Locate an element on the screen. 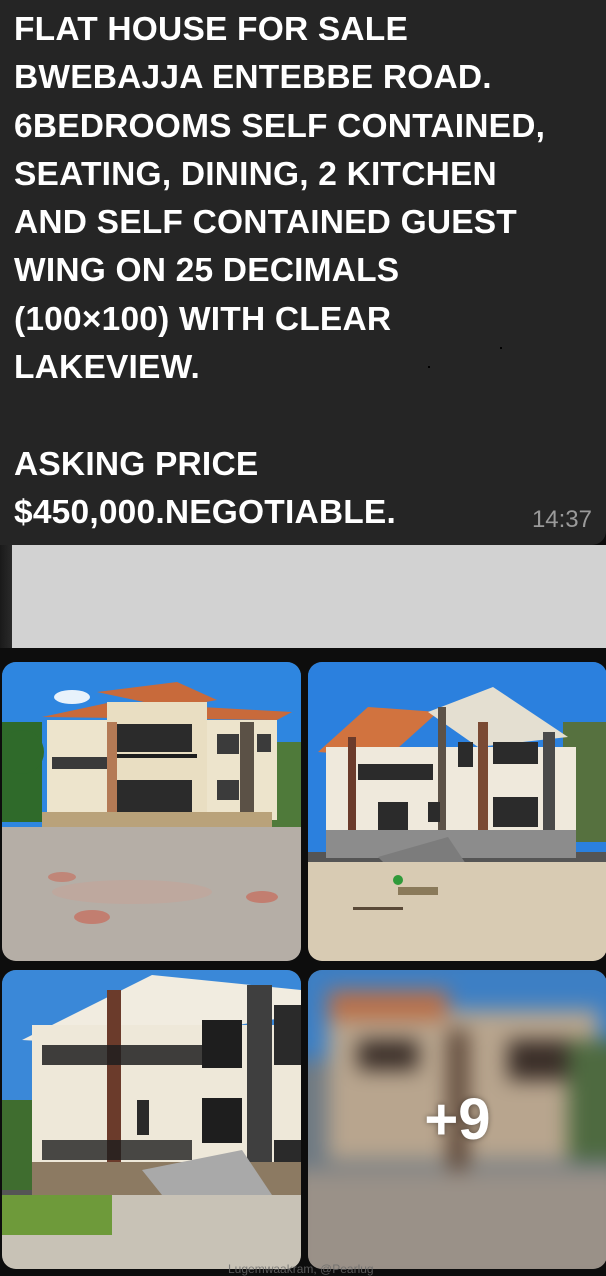 This screenshot has width=606, height=1276. photo-tile-more: +9 is located at coordinates (457, 1119).